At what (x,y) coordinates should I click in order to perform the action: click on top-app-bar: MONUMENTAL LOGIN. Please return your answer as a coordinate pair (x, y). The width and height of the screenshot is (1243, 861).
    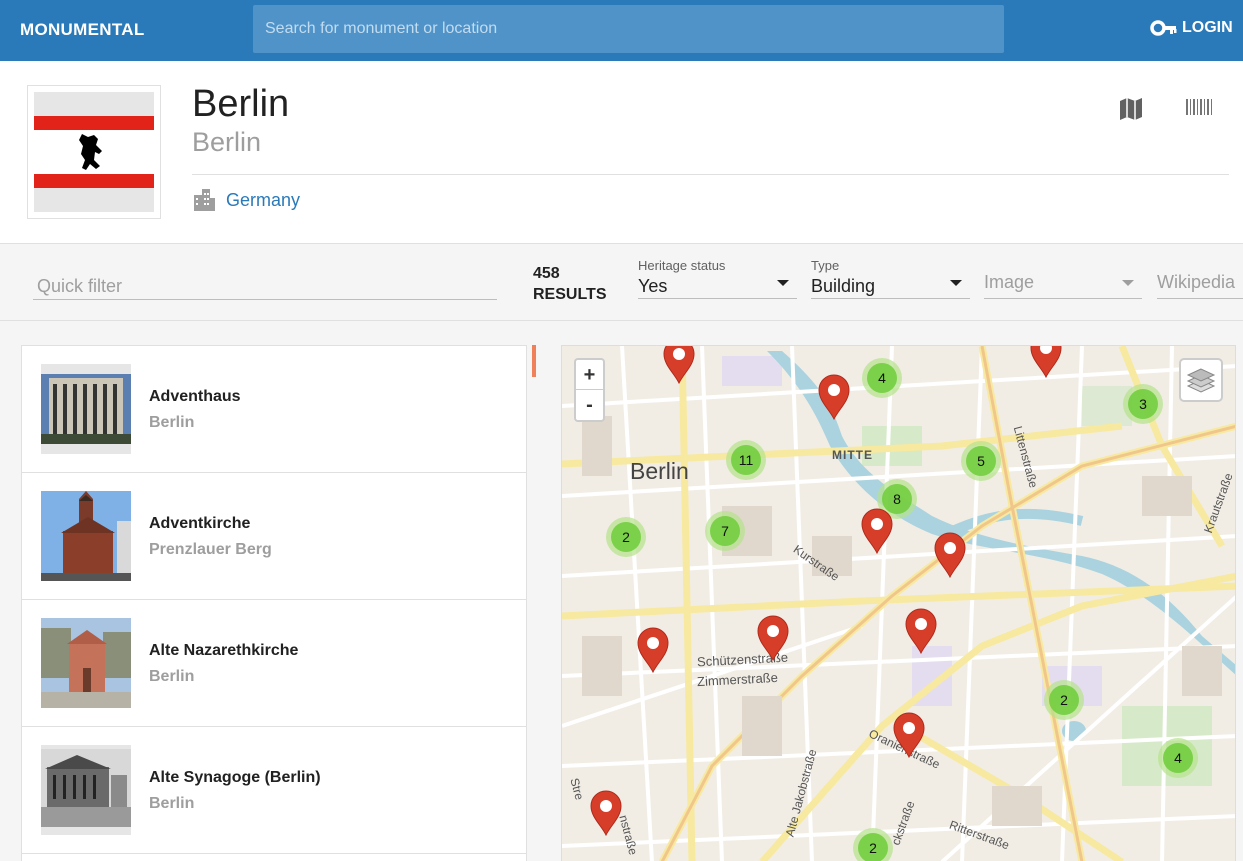
    Looking at the image, I should click on (621, 30).